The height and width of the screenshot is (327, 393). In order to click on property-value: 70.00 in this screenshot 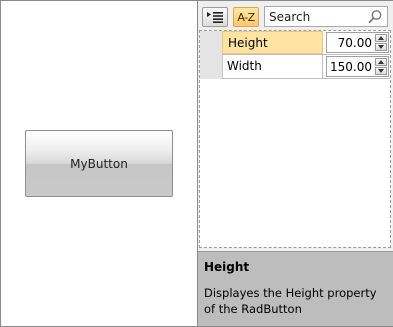, I will do `click(354, 43)`.